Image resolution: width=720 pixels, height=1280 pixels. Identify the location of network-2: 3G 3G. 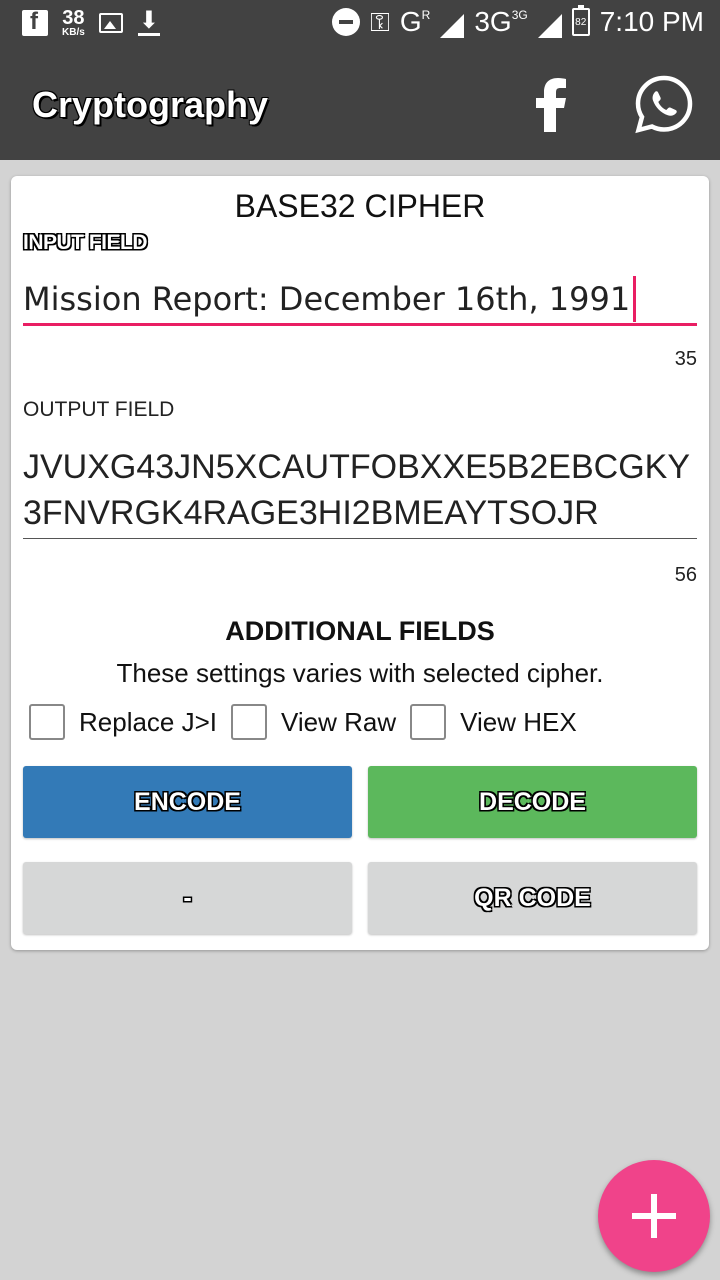
(500, 22).